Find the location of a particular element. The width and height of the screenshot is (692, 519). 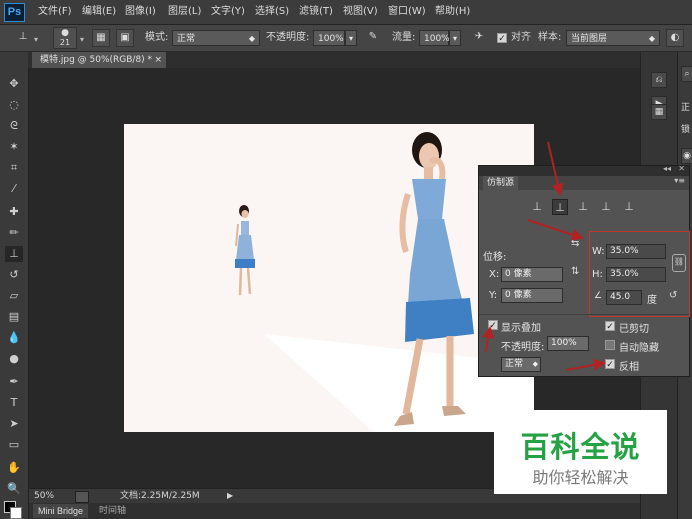

arrow-to-transform-fields is located at coordinates (555, 230).